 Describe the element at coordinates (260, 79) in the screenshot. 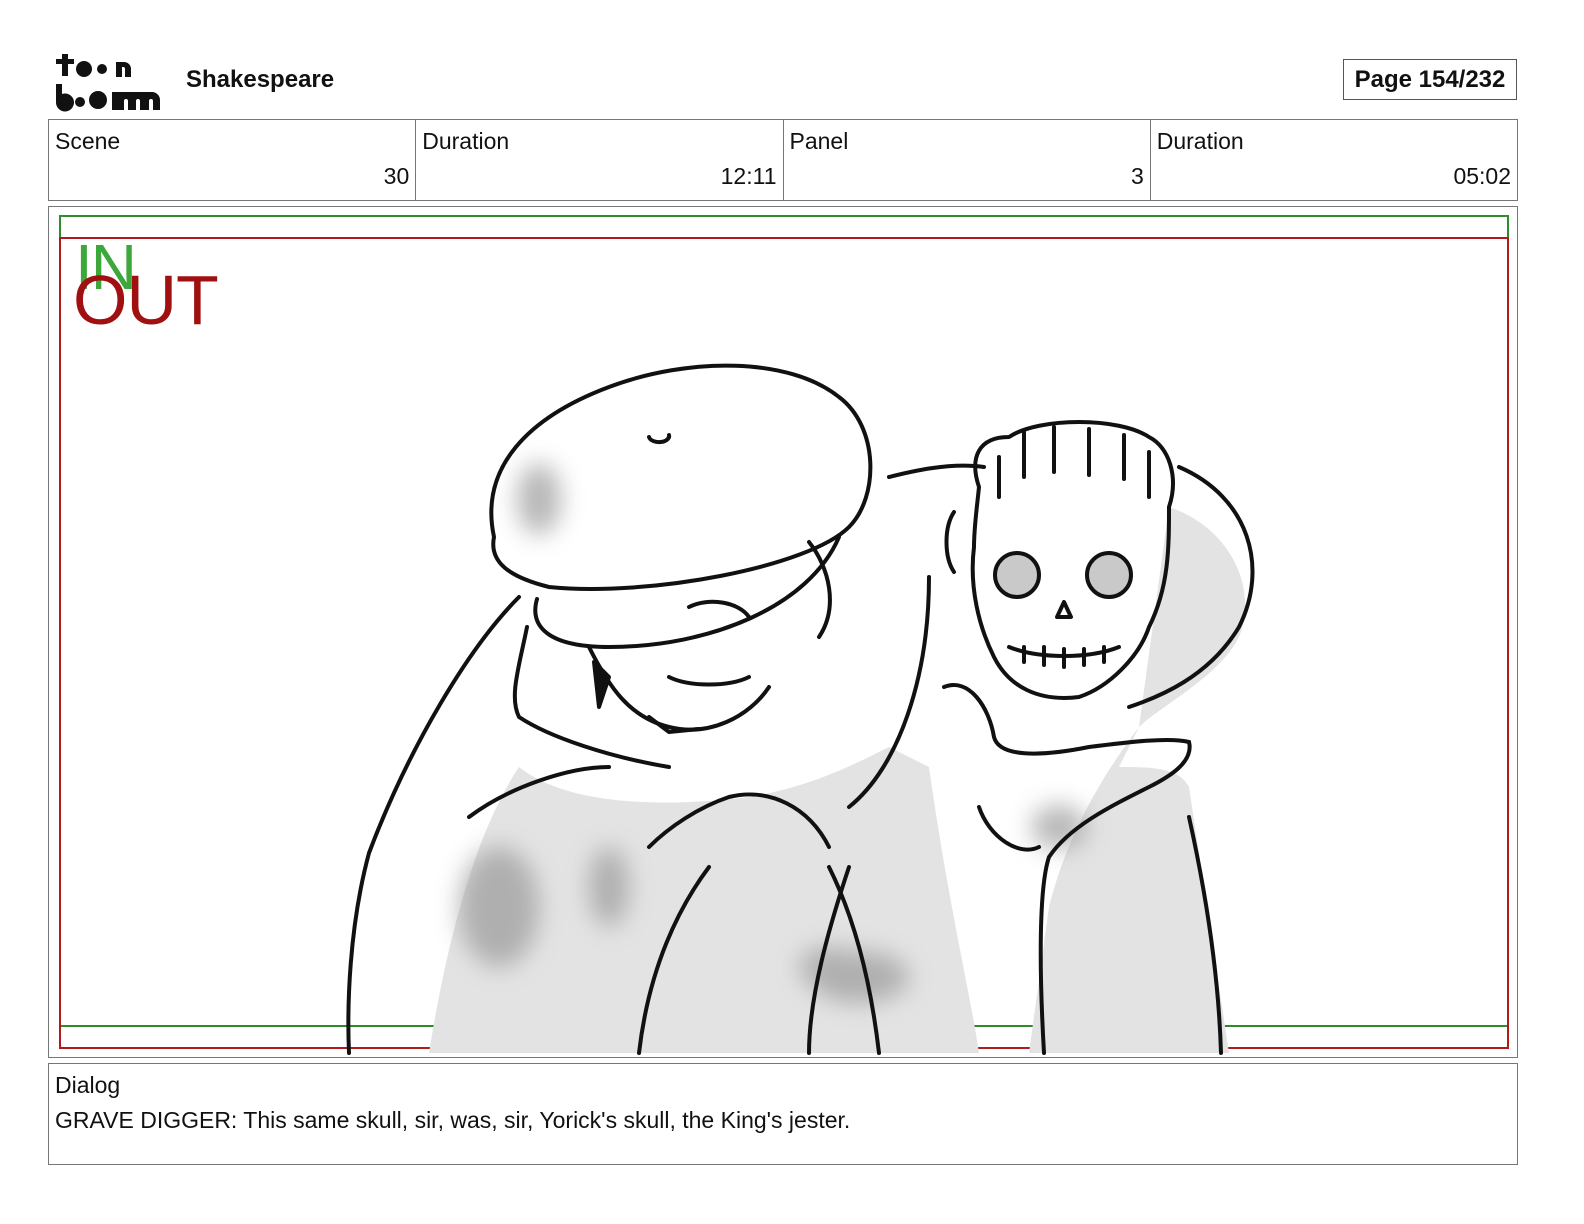

I see `project-title: Shakespeare` at that location.